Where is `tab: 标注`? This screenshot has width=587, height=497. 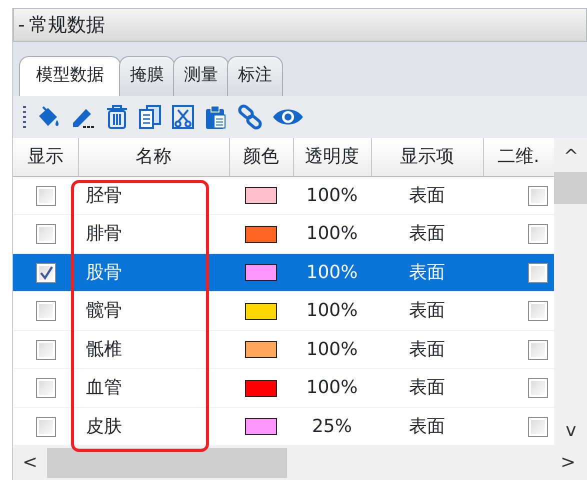
tab: 标注 is located at coordinates (255, 76).